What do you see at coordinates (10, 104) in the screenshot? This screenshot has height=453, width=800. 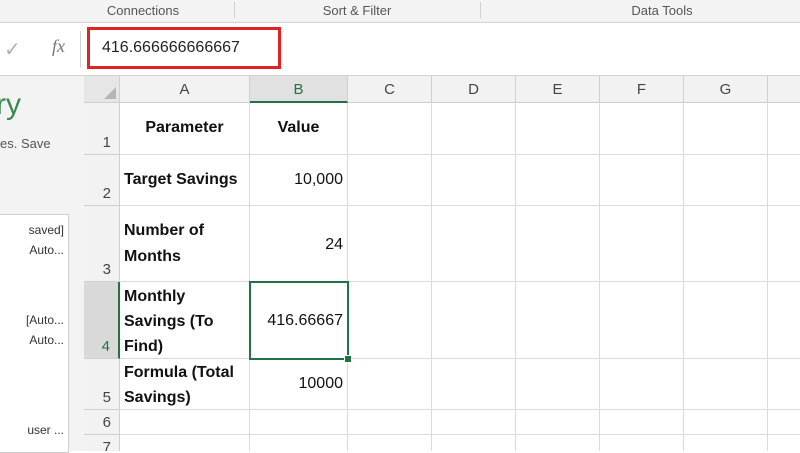 I see `panel-title: ry` at bounding box center [10, 104].